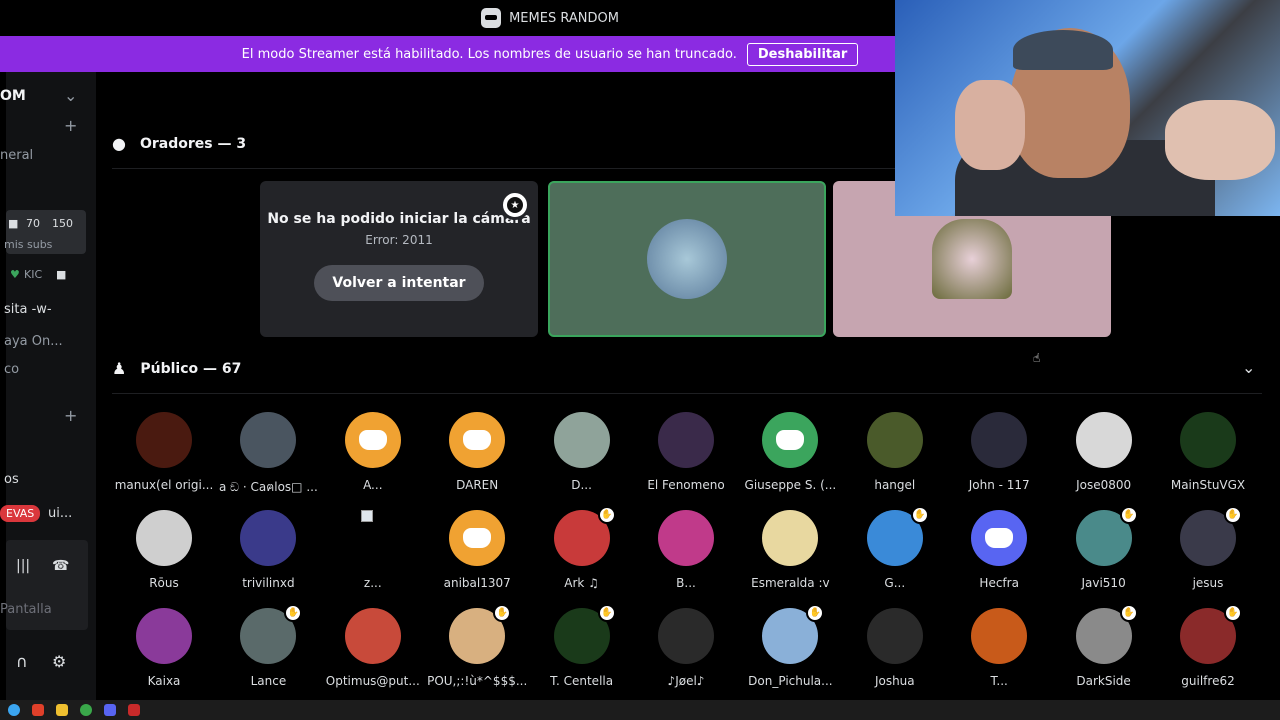  What do you see at coordinates (399, 240) in the screenshot?
I see `camera-error-code: Error: 2011` at bounding box center [399, 240].